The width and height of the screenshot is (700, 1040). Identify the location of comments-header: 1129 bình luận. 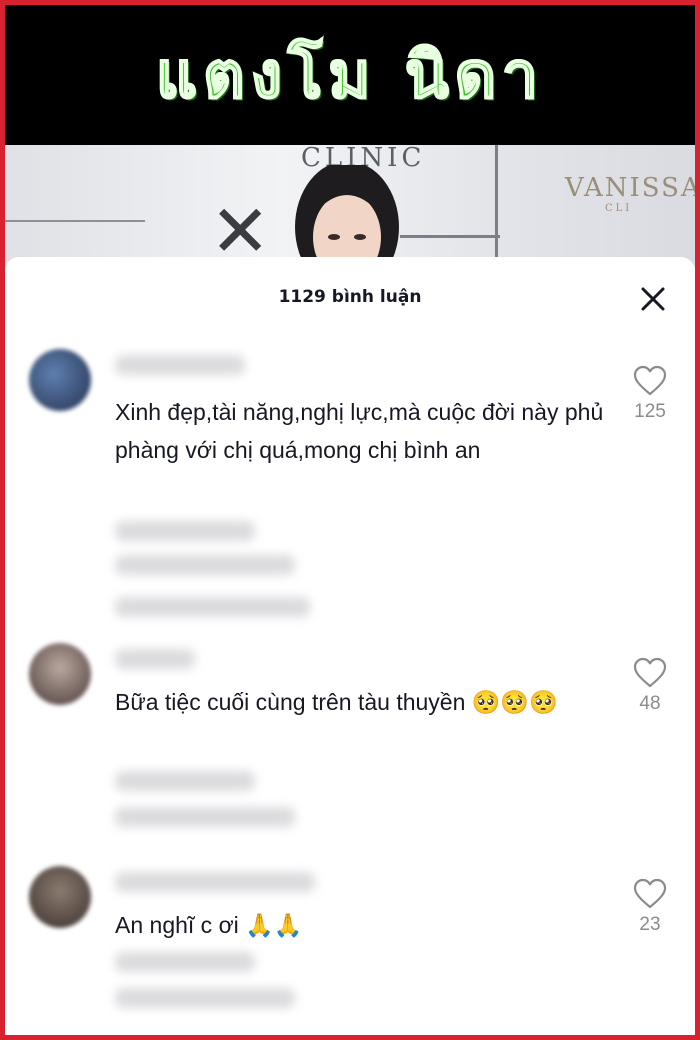
(350, 297).